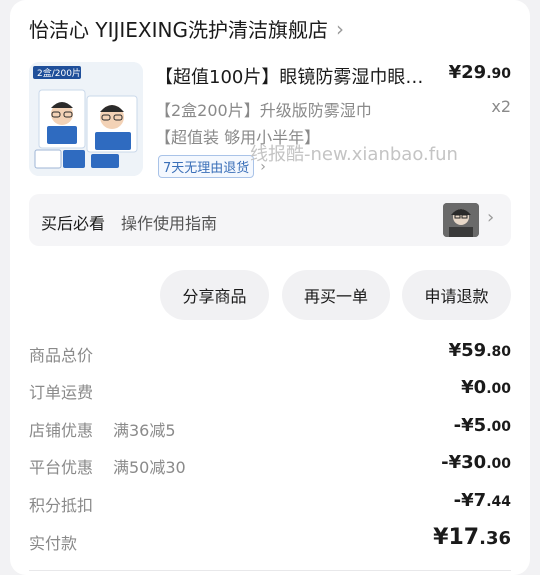 The image size is (540, 575). Describe the element at coordinates (470, 500) in the screenshot. I see `summary-value-main: -¥7` at that location.